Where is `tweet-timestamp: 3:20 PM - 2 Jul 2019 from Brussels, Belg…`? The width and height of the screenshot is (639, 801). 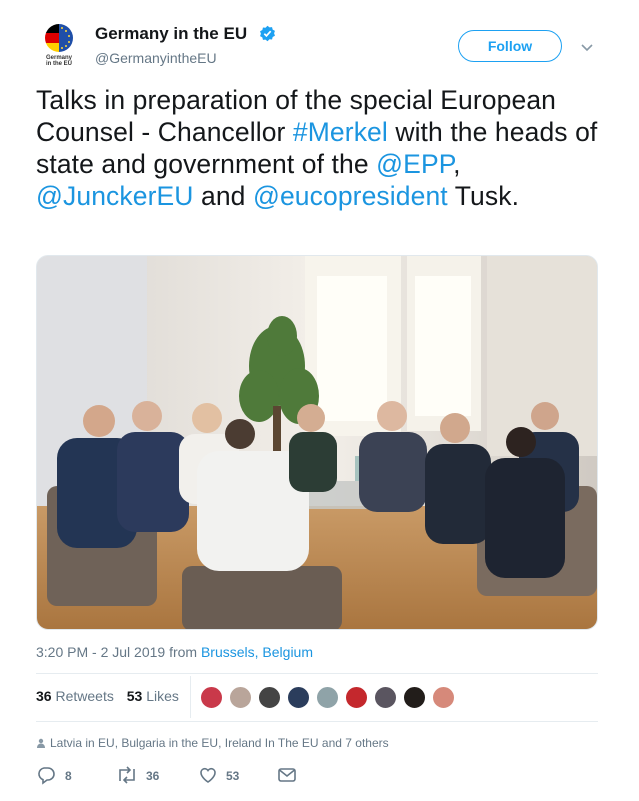
tweet-timestamp: 3:20 PM - 2 Jul 2019 from Brussels, Belg… is located at coordinates (174, 652).